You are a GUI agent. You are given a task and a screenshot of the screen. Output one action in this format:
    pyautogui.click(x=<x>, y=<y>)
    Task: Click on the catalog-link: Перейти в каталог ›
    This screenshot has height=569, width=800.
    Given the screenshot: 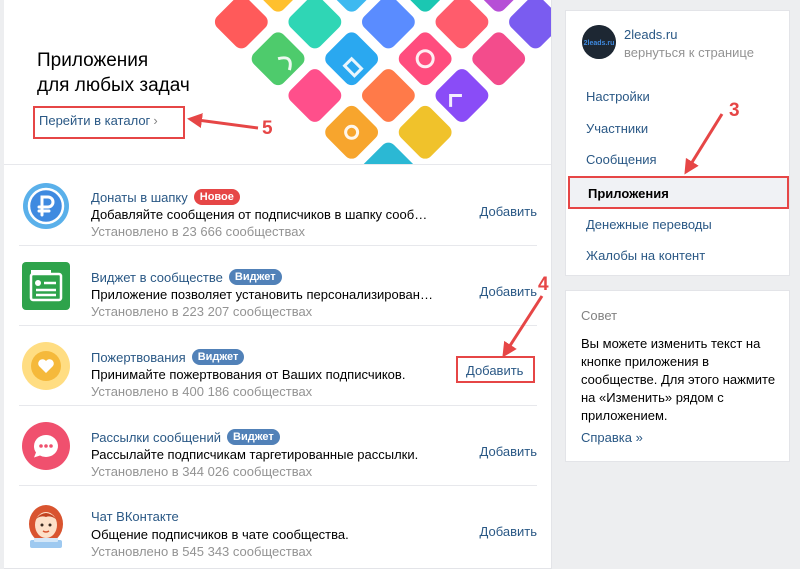 What is the action you would take?
    pyautogui.click(x=109, y=122)
    